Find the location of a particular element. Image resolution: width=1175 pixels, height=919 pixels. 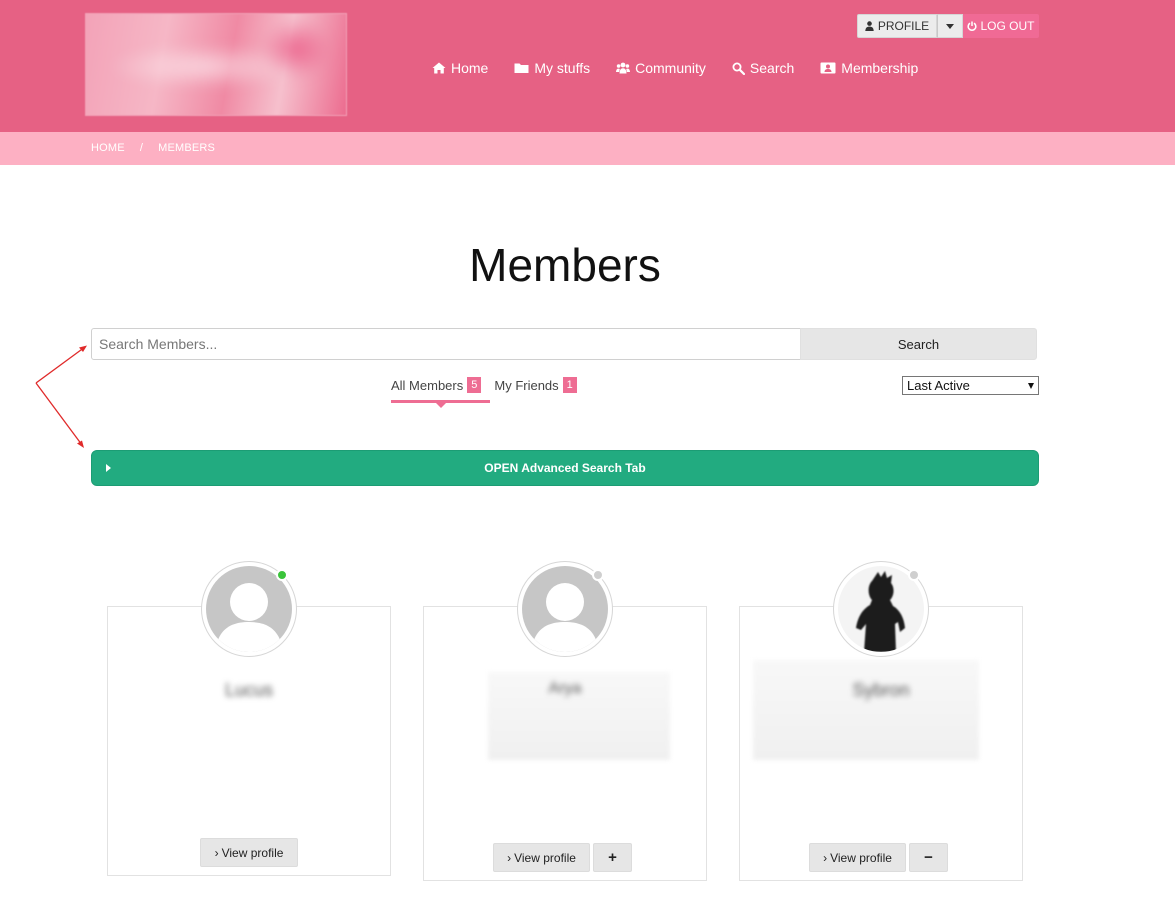

member-name: Arya is located at coordinates (565, 688).